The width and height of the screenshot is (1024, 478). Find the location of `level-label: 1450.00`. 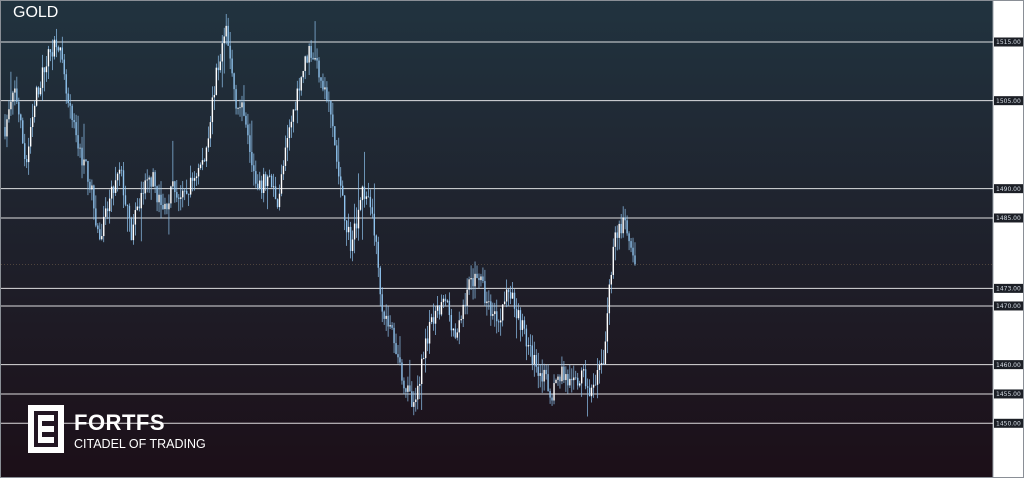

level-label: 1450.00 is located at coordinates (1008, 423).